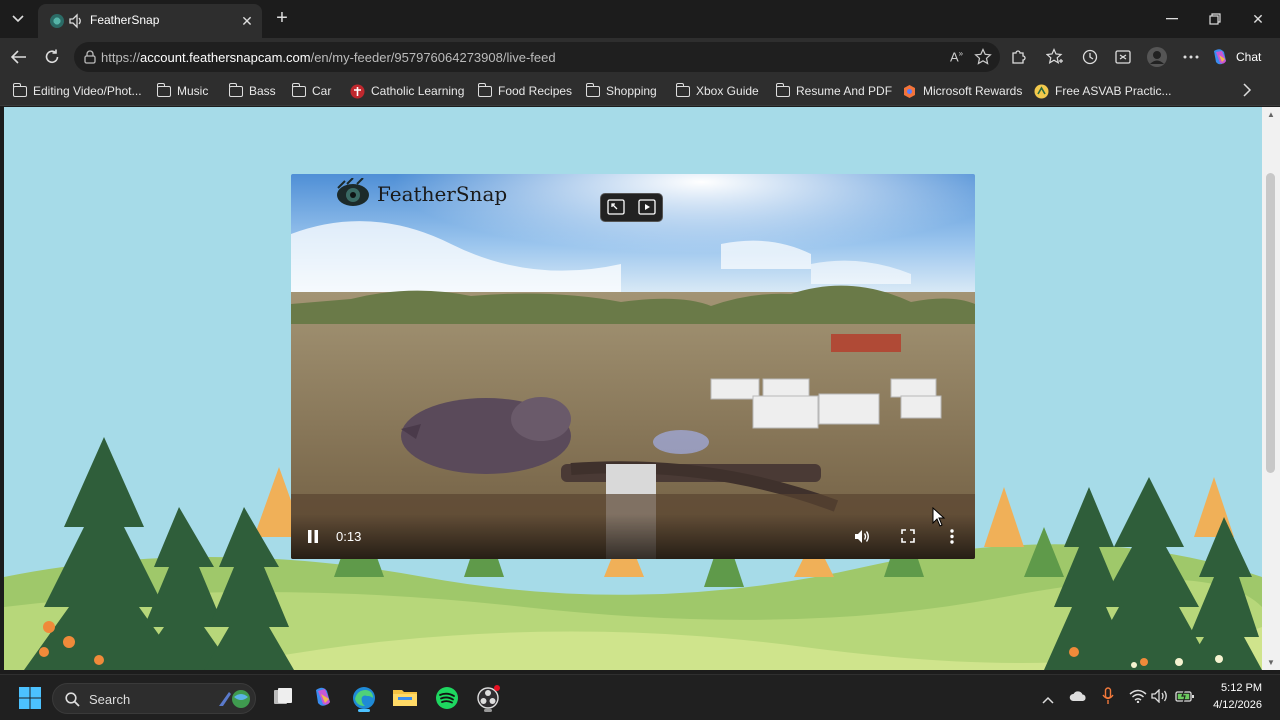  Describe the element at coordinates (1055, 57) in the screenshot. I see `favorites-icon` at that location.